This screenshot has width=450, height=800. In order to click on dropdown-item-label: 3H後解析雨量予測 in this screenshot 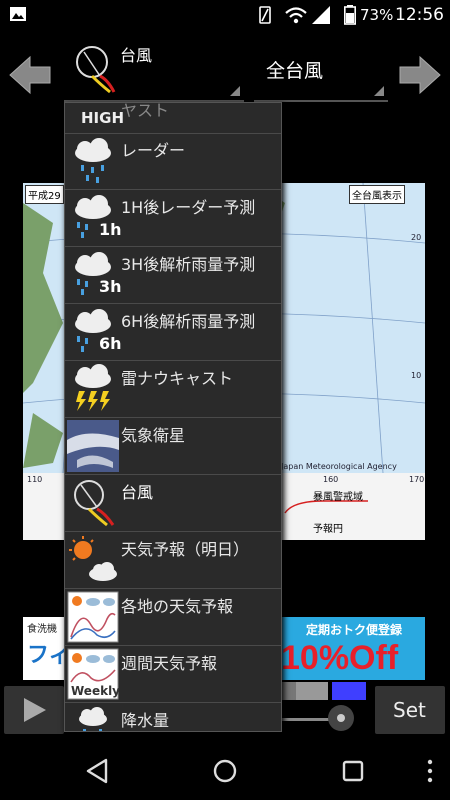, I will do `click(188, 264)`.